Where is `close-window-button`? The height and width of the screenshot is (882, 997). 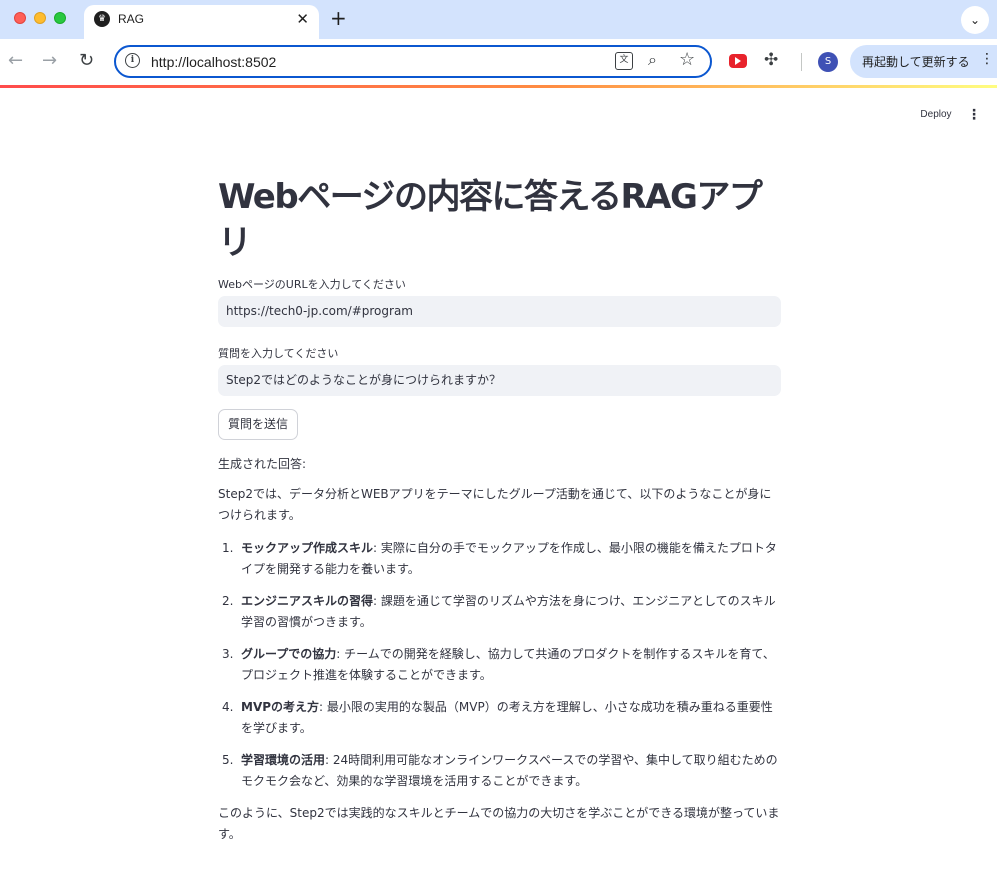 close-window-button is located at coordinates (20, 18).